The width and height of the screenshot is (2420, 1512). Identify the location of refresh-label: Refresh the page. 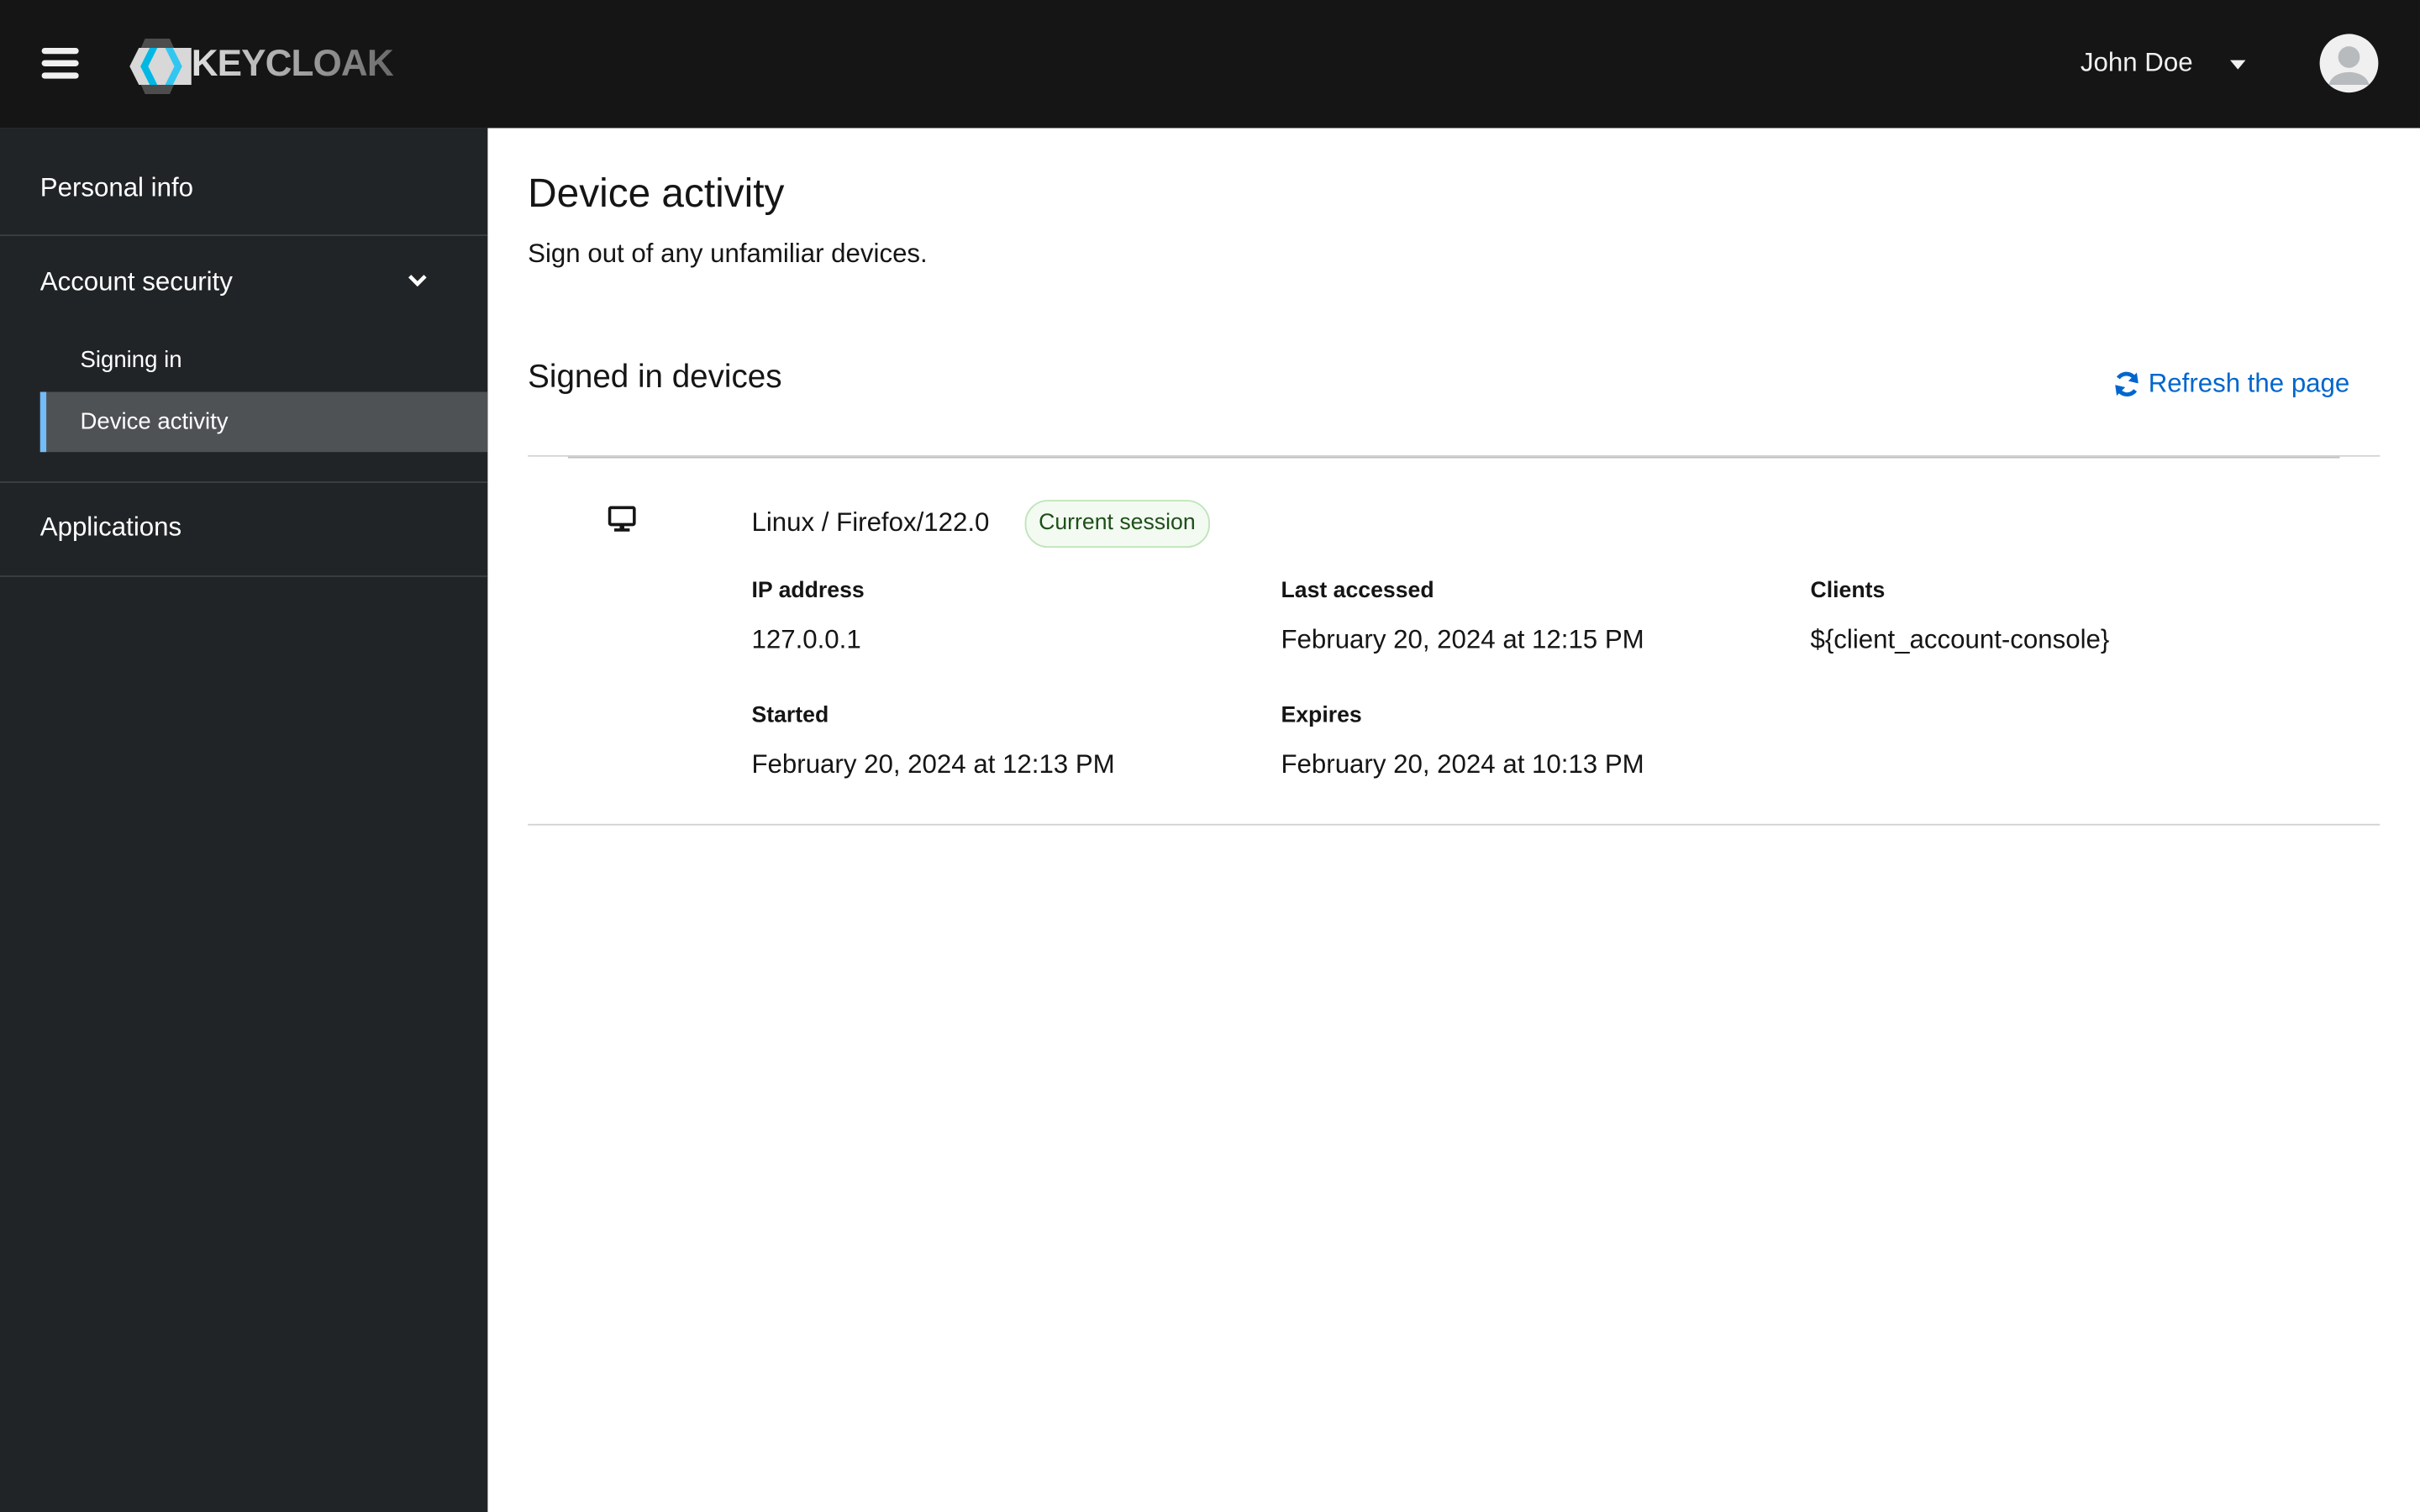
(2249, 383).